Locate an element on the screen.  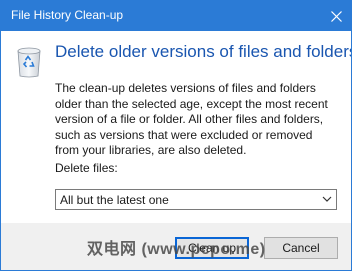
cancel-button: Cancel is located at coordinates (301, 248).